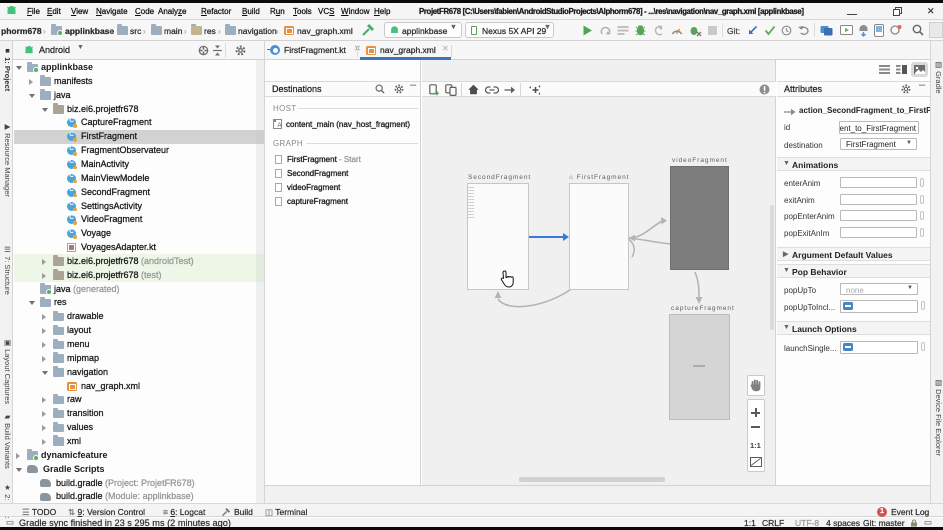 The height and width of the screenshot is (530, 943). Describe the element at coordinates (280, 126) in the screenshot. I see `svg-text: A` at that location.